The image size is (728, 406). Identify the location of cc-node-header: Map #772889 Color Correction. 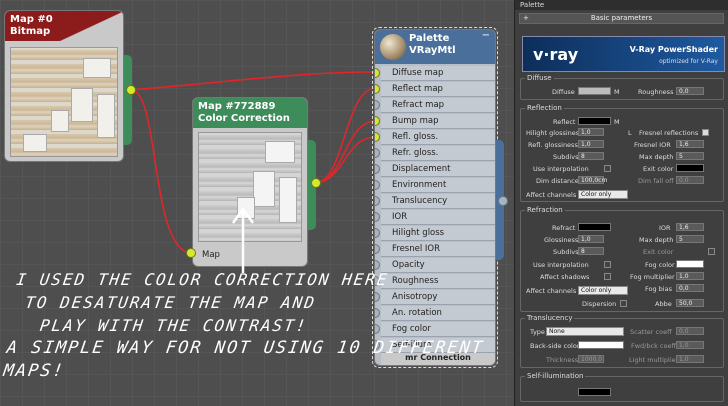
(250, 113).